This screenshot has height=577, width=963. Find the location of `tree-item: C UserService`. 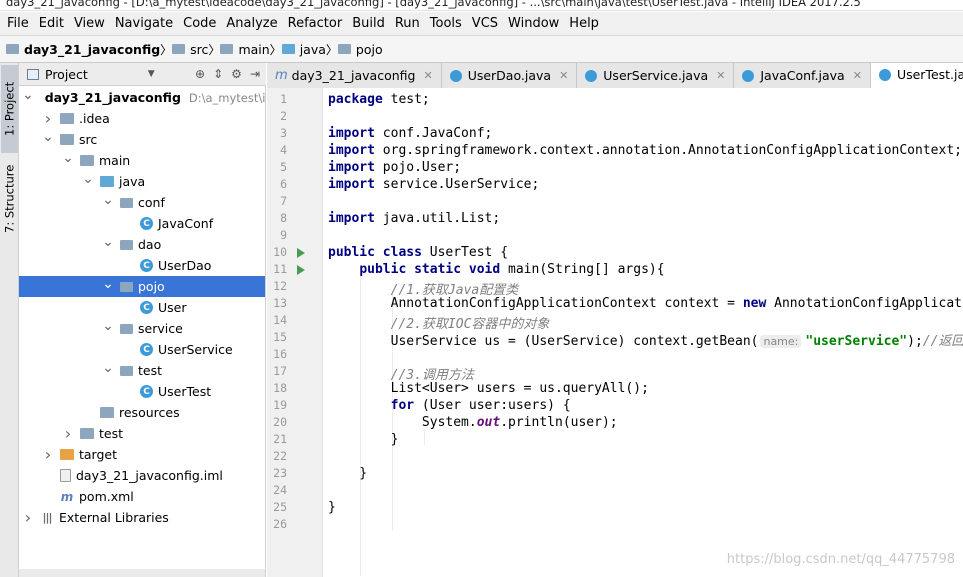

tree-item: C UserService is located at coordinates (142, 349).